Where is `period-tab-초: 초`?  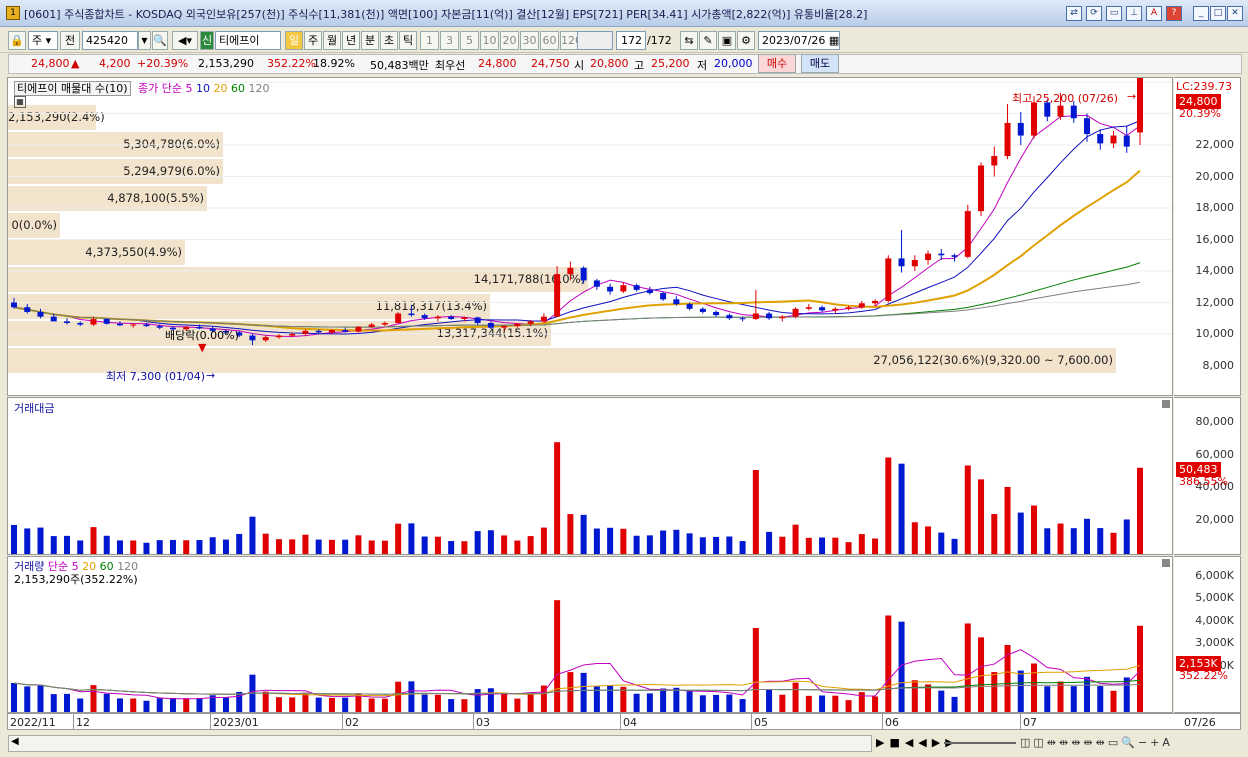 period-tab-초: 초 is located at coordinates (389, 40).